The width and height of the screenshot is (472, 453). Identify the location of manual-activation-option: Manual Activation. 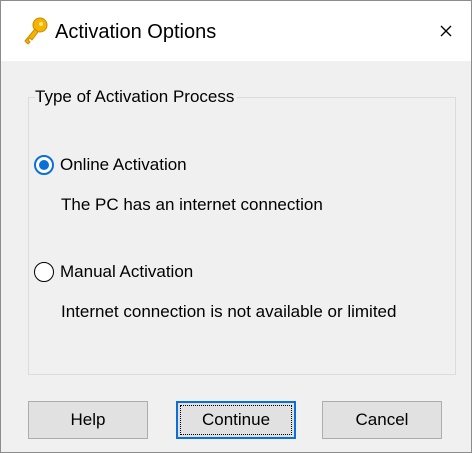
(113, 272).